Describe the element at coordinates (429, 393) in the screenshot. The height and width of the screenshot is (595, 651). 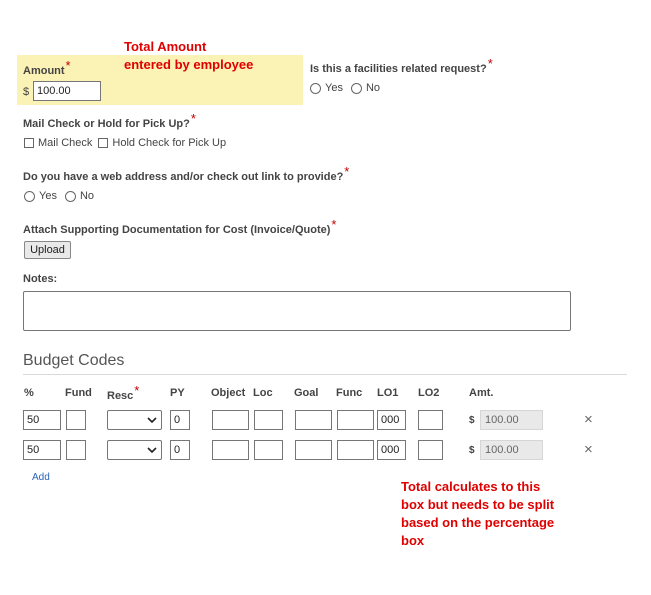
I see `header-lo2: LO2` at that location.